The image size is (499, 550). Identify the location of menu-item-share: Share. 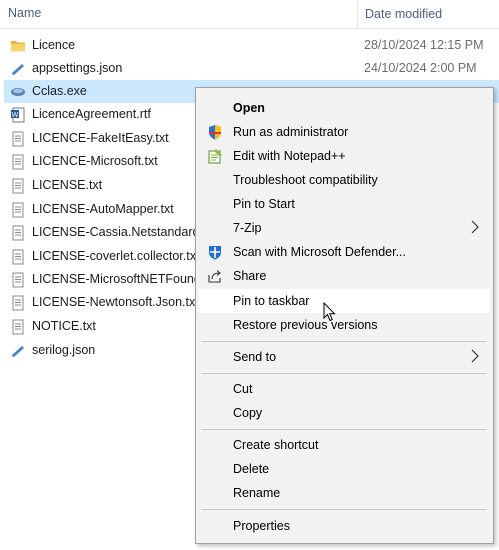
(344, 276).